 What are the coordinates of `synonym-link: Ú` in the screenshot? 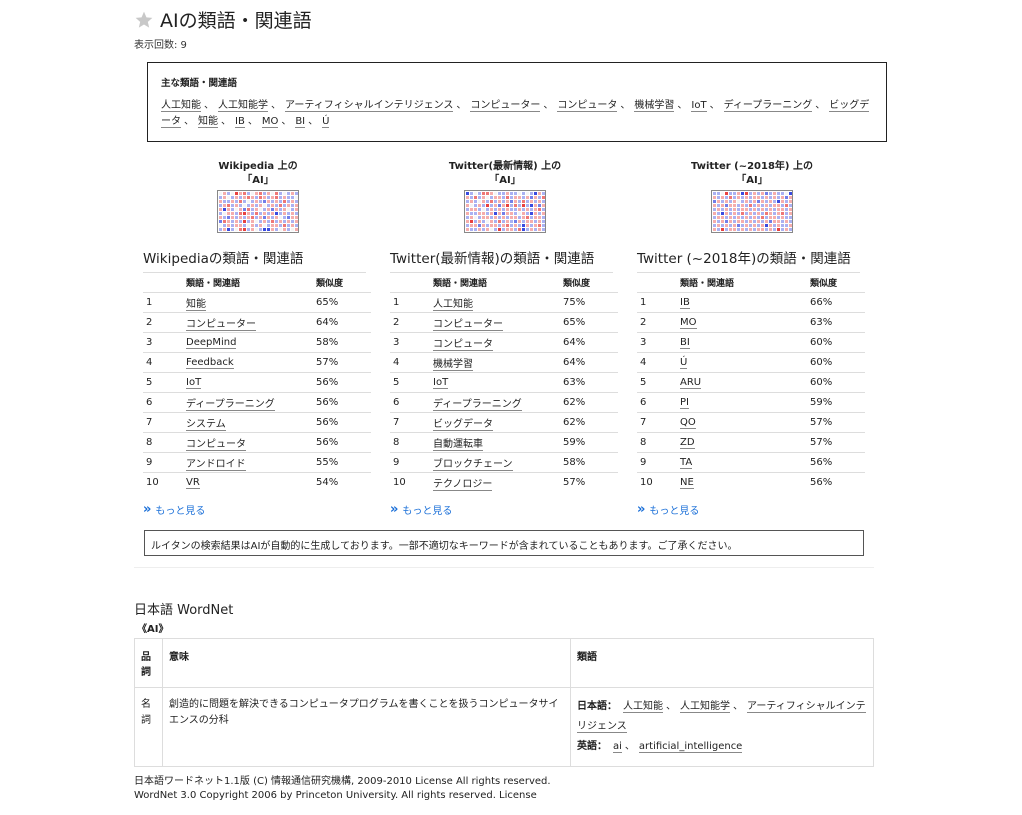 It's located at (326, 122).